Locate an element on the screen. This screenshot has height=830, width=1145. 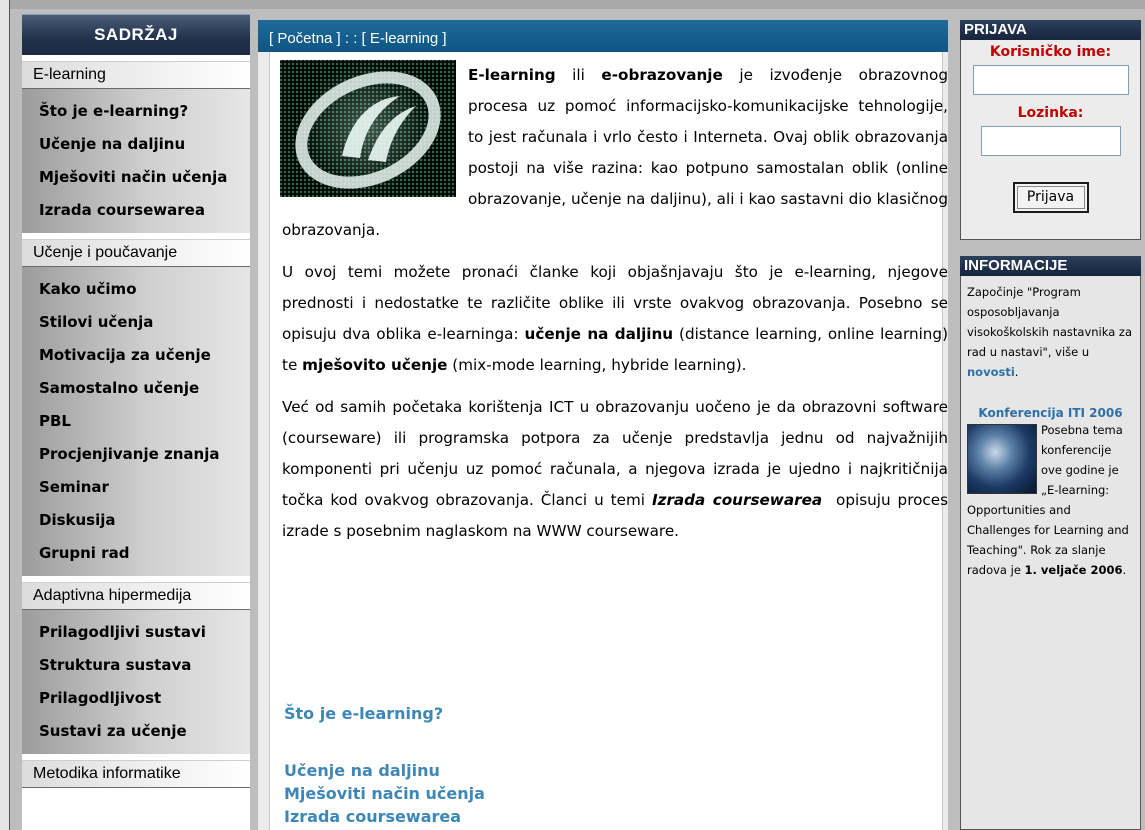
sidebar-item-procjenjivanje-znanja: Procjenjivanje znanja is located at coordinates (136, 454).